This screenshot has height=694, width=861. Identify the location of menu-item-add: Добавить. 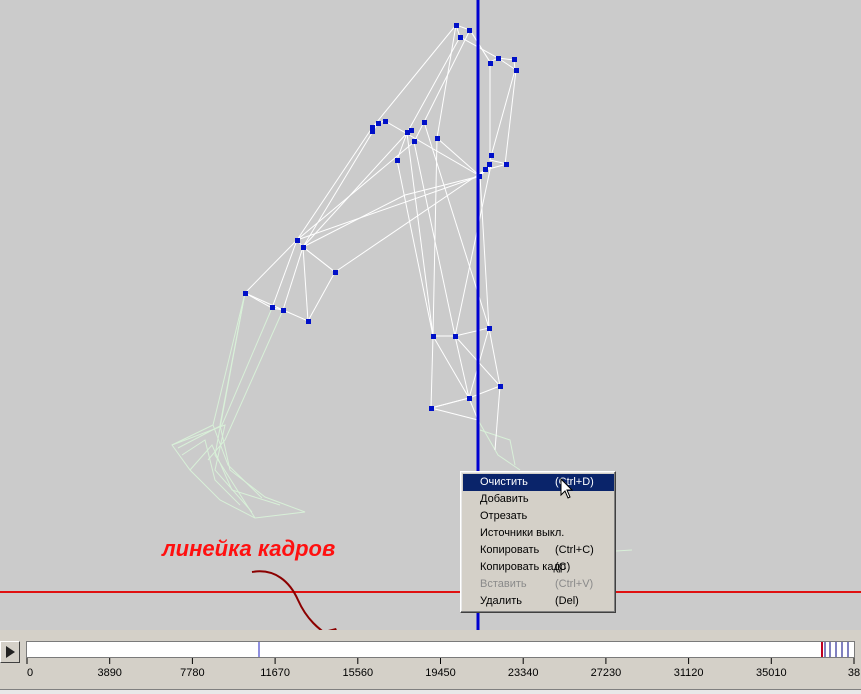
(538, 499).